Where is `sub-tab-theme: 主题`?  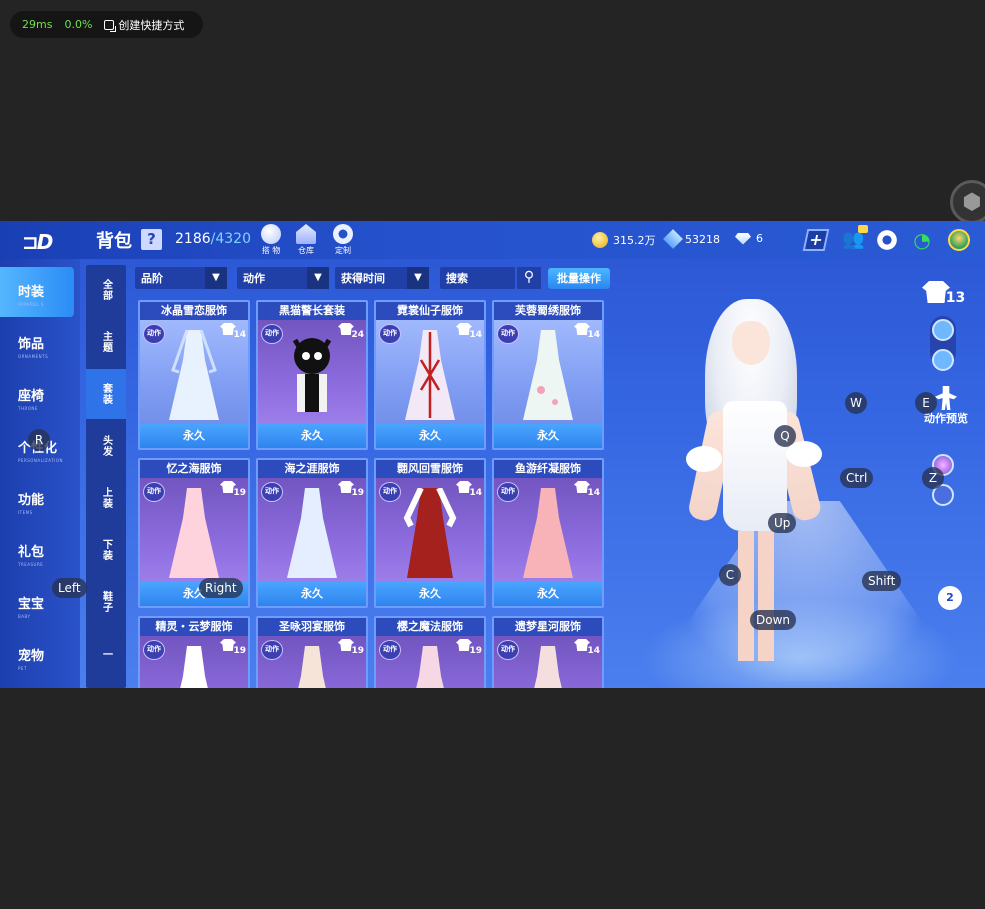
sub-tab-theme: 主题 is located at coordinates (106, 342).